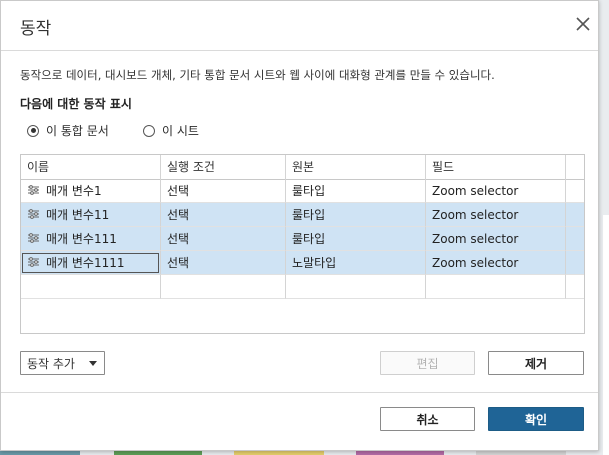 This screenshot has width=609, height=455. I want to click on action-name: 매개 변수1111, so click(85, 263).